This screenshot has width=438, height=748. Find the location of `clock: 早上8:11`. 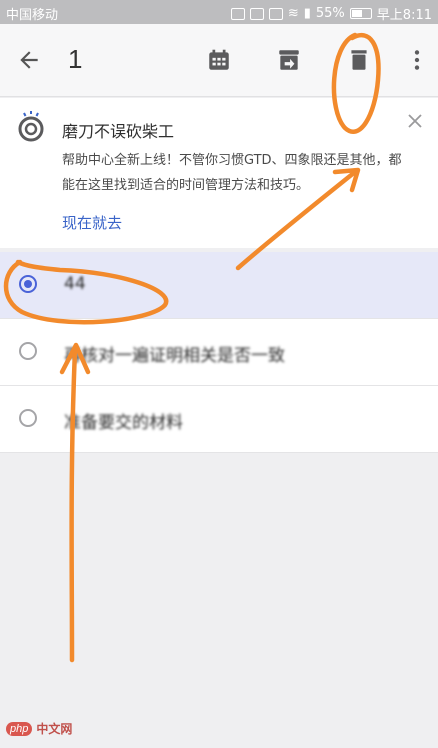

clock: 早上8:11 is located at coordinates (404, 15).